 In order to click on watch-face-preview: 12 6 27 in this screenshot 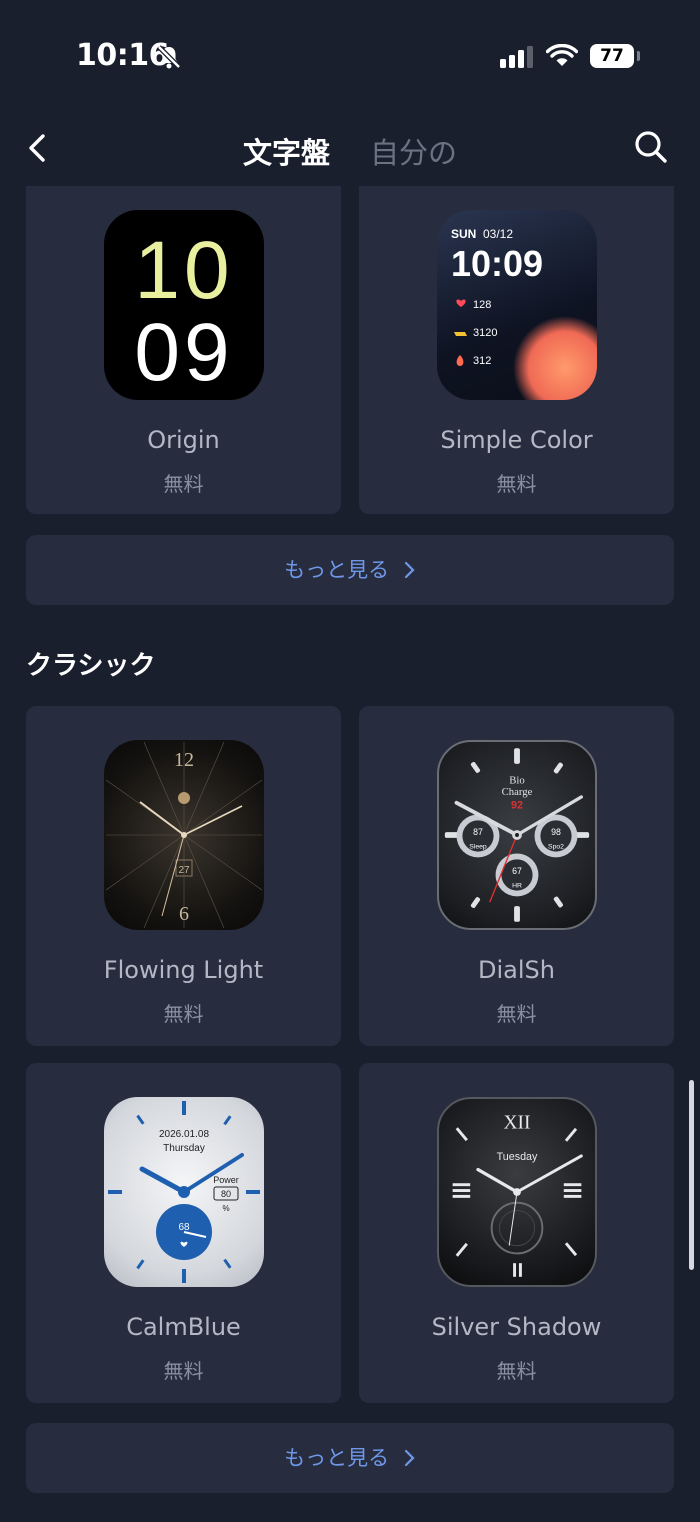, I will do `click(184, 835)`.